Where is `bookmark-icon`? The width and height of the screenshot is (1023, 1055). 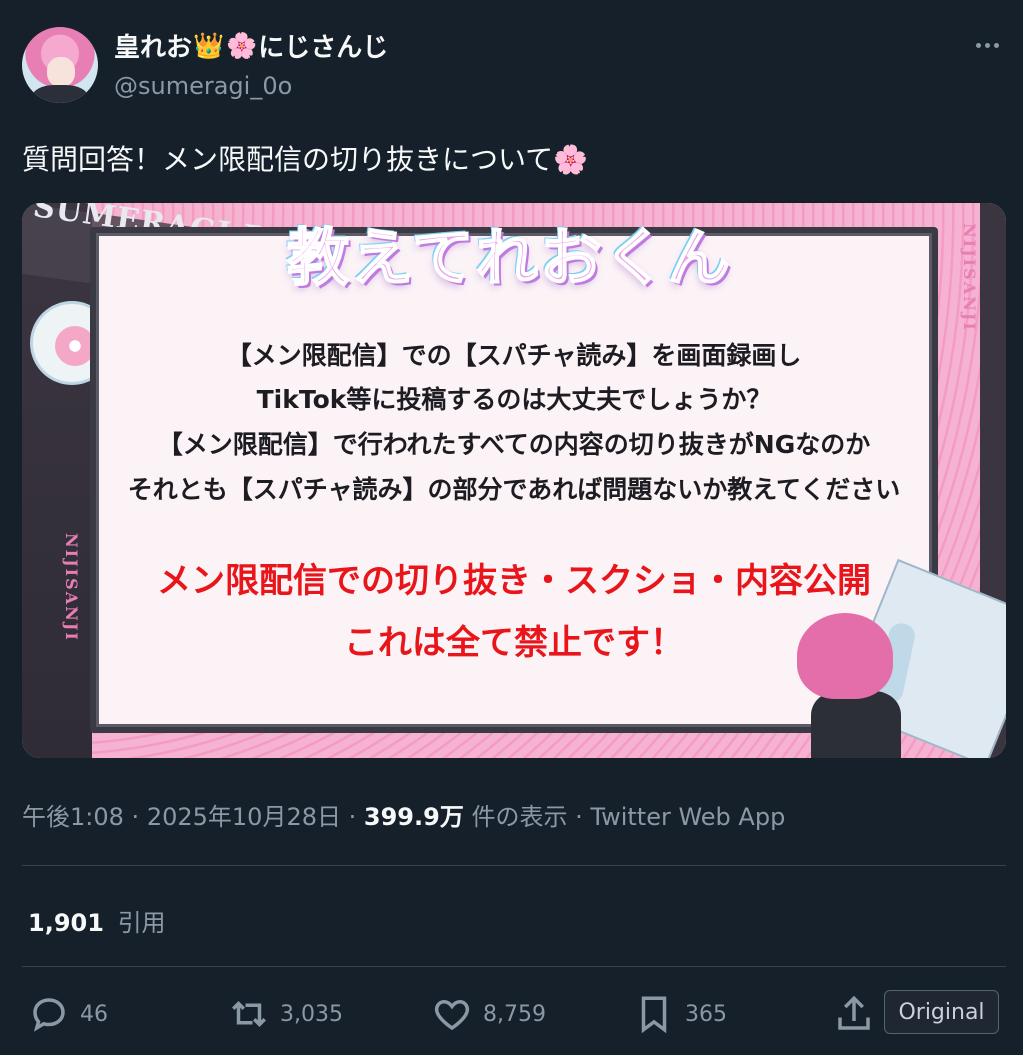
bookmark-icon is located at coordinates (654, 1015).